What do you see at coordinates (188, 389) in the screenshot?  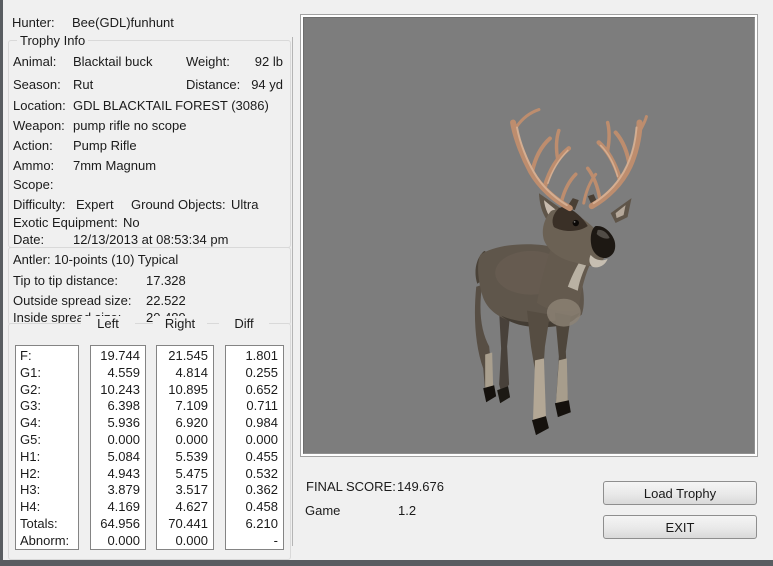 I see `right-value: 10.895` at bounding box center [188, 389].